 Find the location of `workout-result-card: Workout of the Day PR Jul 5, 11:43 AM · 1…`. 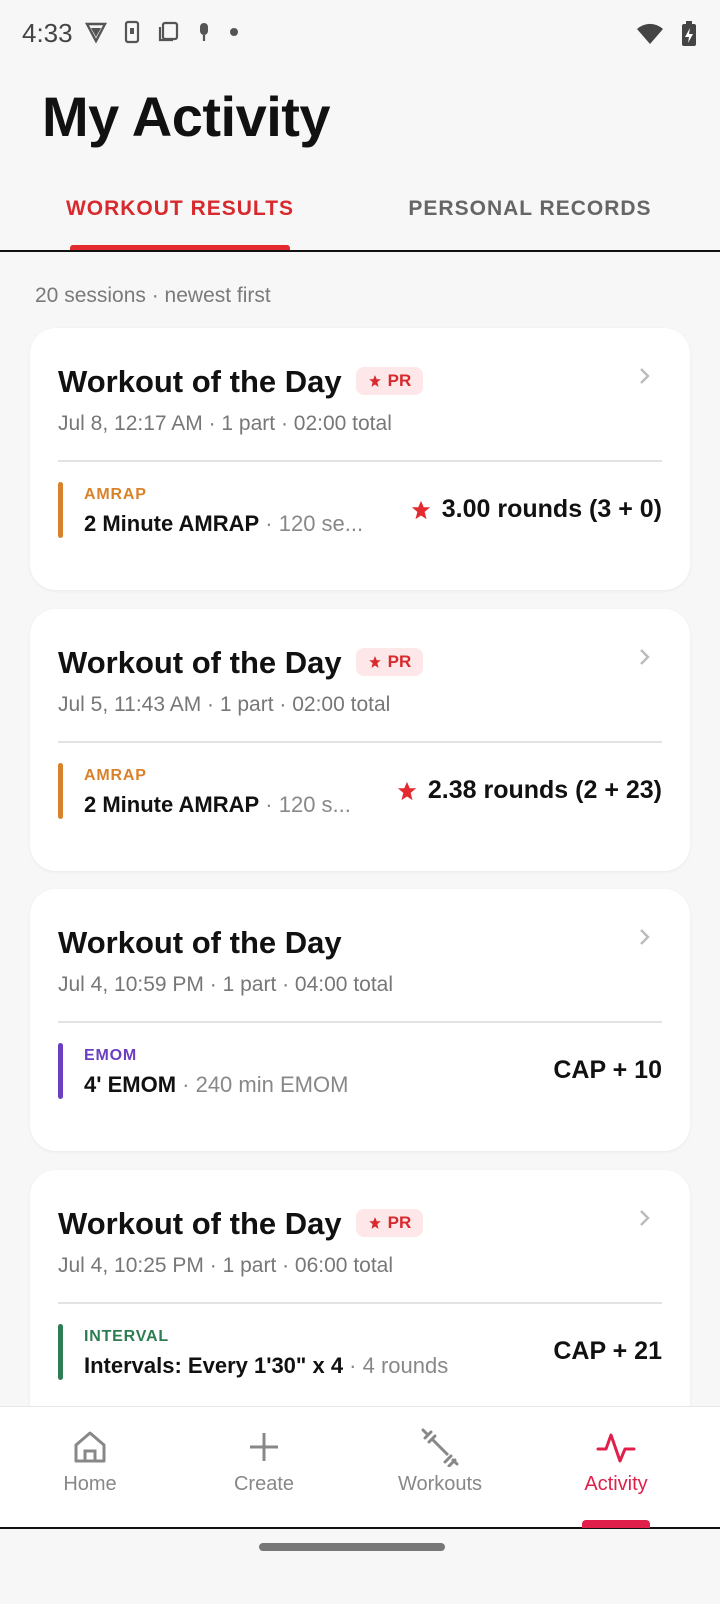

workout-result-card: Workout of the Day PR Jul 5, 11:43 AM · 1… is located at coordinates (360, 740).